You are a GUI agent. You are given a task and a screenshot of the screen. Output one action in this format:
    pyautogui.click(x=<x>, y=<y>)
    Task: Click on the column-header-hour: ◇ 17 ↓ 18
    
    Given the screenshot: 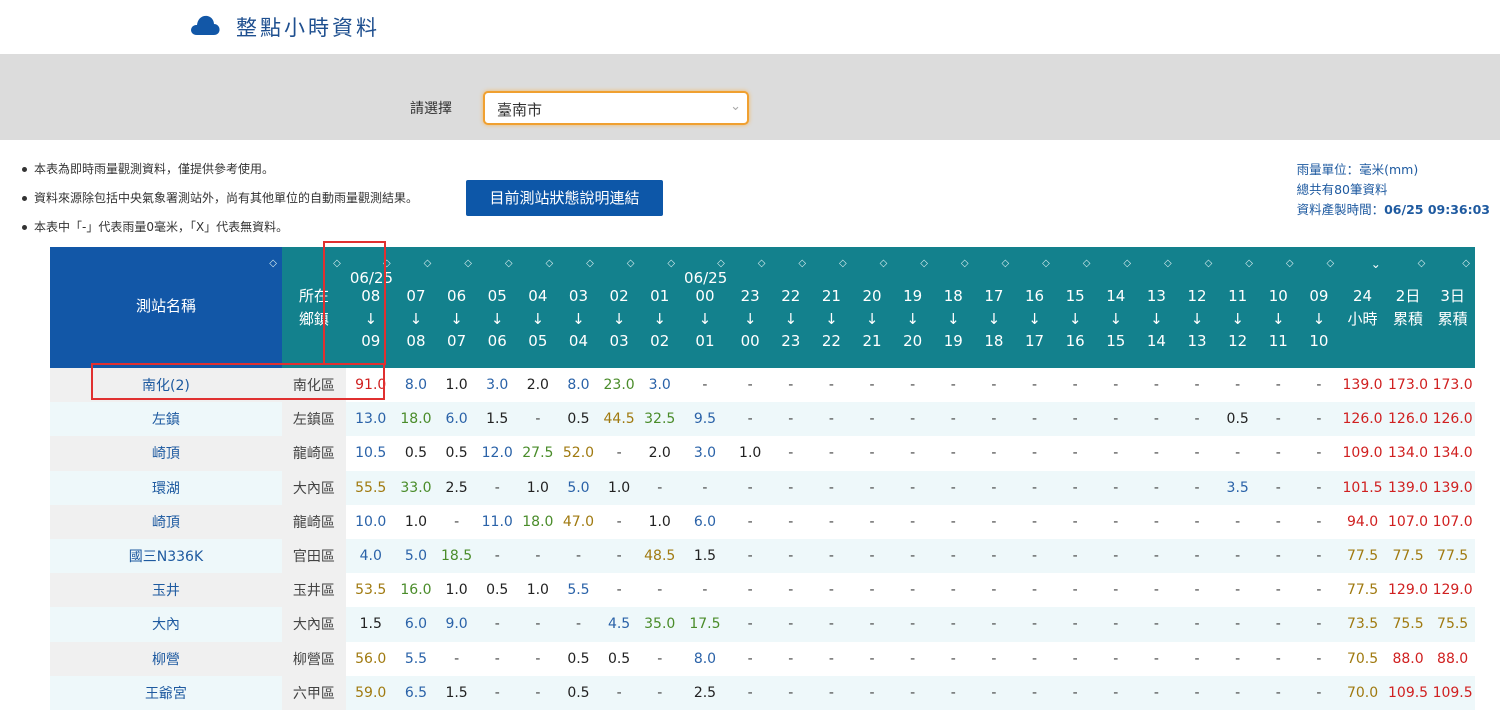 What is the action you would take?
    pyautogui.click(x=994, y=307)
    